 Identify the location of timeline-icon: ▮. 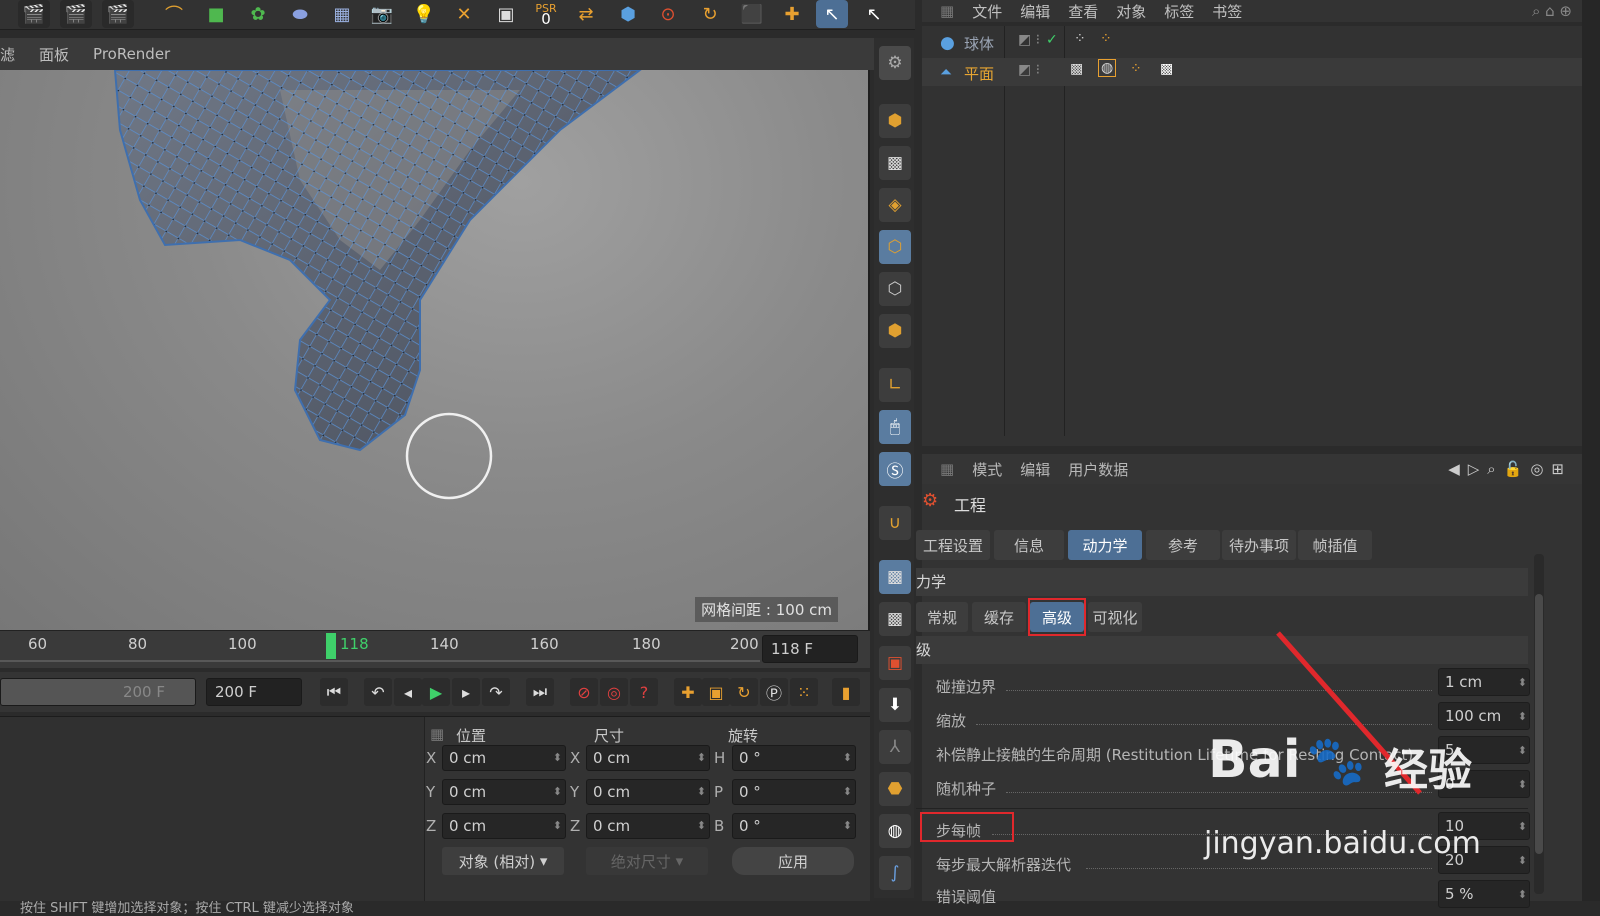
(846, 692).